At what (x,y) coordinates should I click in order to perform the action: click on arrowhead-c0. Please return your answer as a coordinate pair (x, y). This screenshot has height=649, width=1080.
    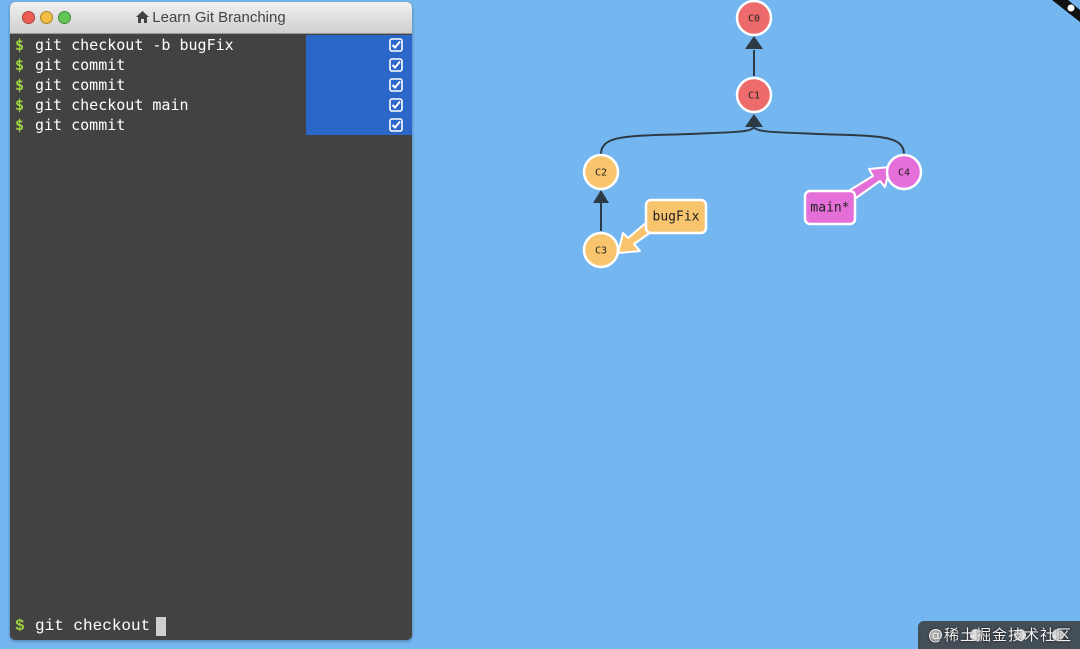
    Looking at the image, I should click on (754, 42).